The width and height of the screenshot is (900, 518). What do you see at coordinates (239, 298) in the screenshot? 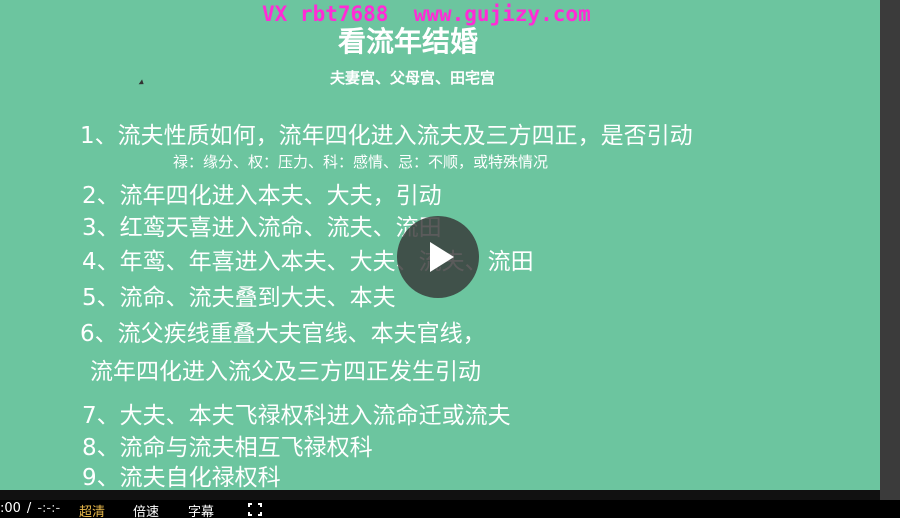
I see `list-item-5: 5、流命、流夫叠到大夫、本夫` at bounding box center [239, 298].